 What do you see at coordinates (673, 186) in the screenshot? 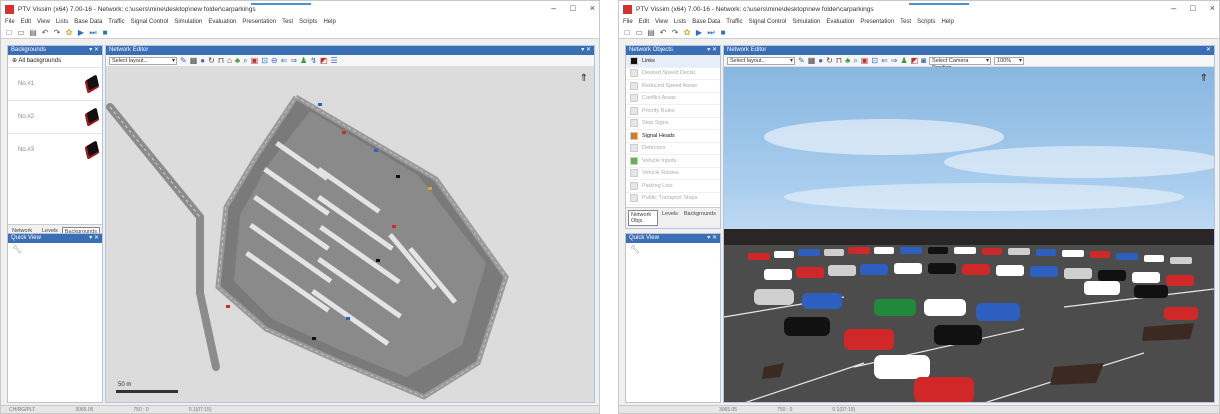
I see `link-row-parking-lots: Parking Lots` at bounding box center [673, 186].